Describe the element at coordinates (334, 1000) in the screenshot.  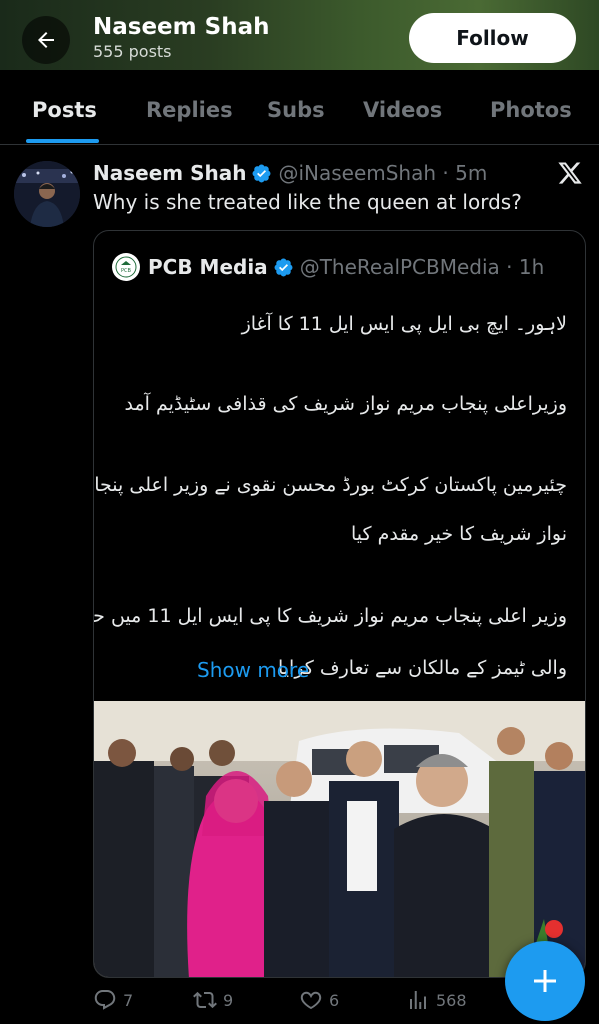
I see `like-count: 6` at that location.